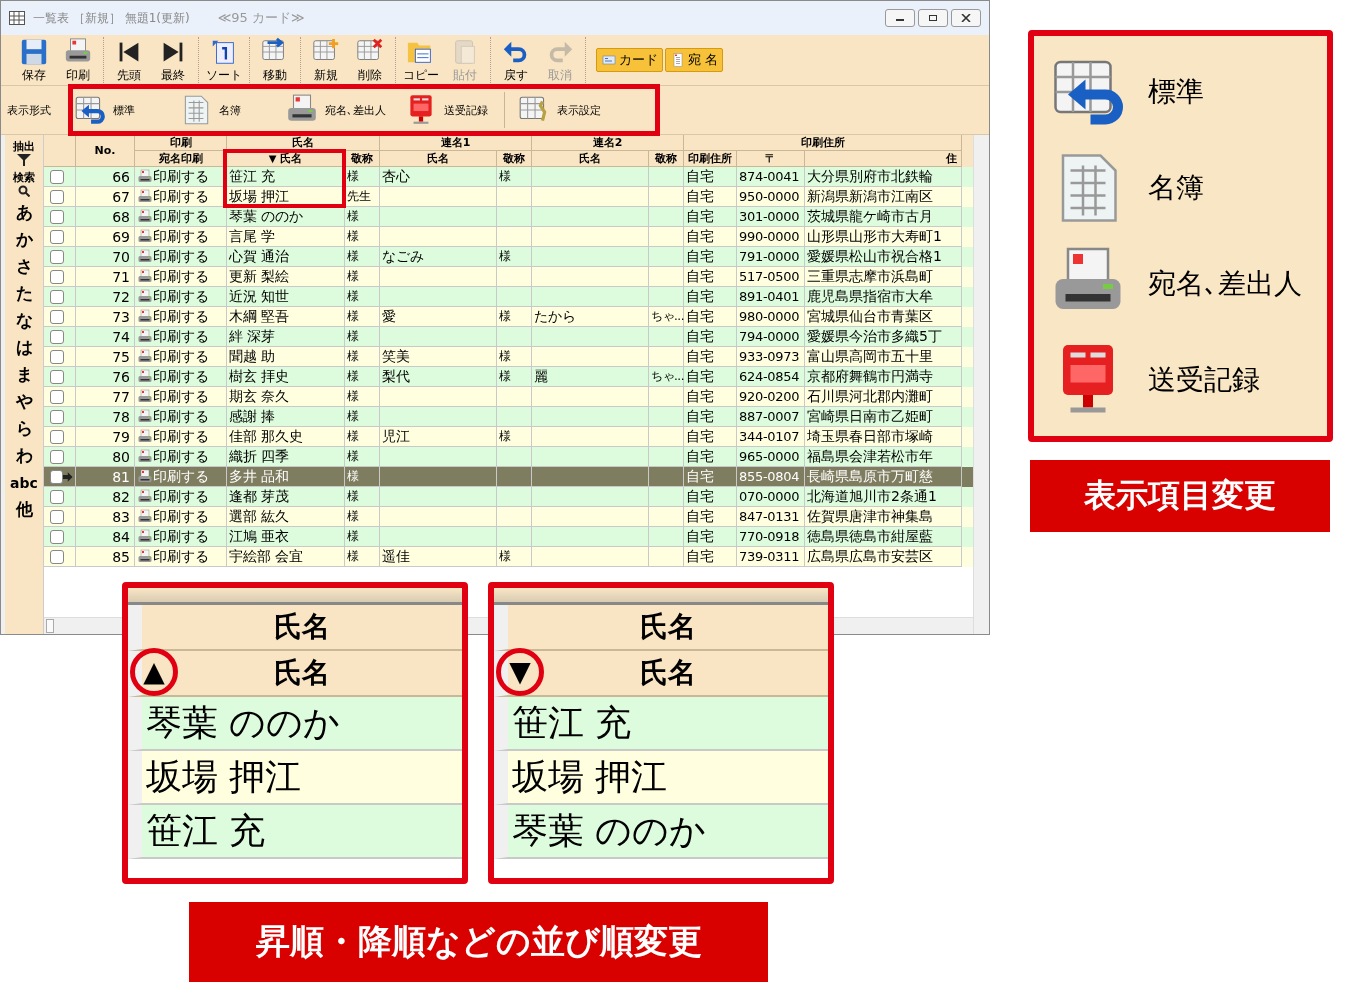 This screenshot has width=1360, height=997. Describe the element at coordinates (121, 276) in the screenshot. I see `row-number: 71` at that location.